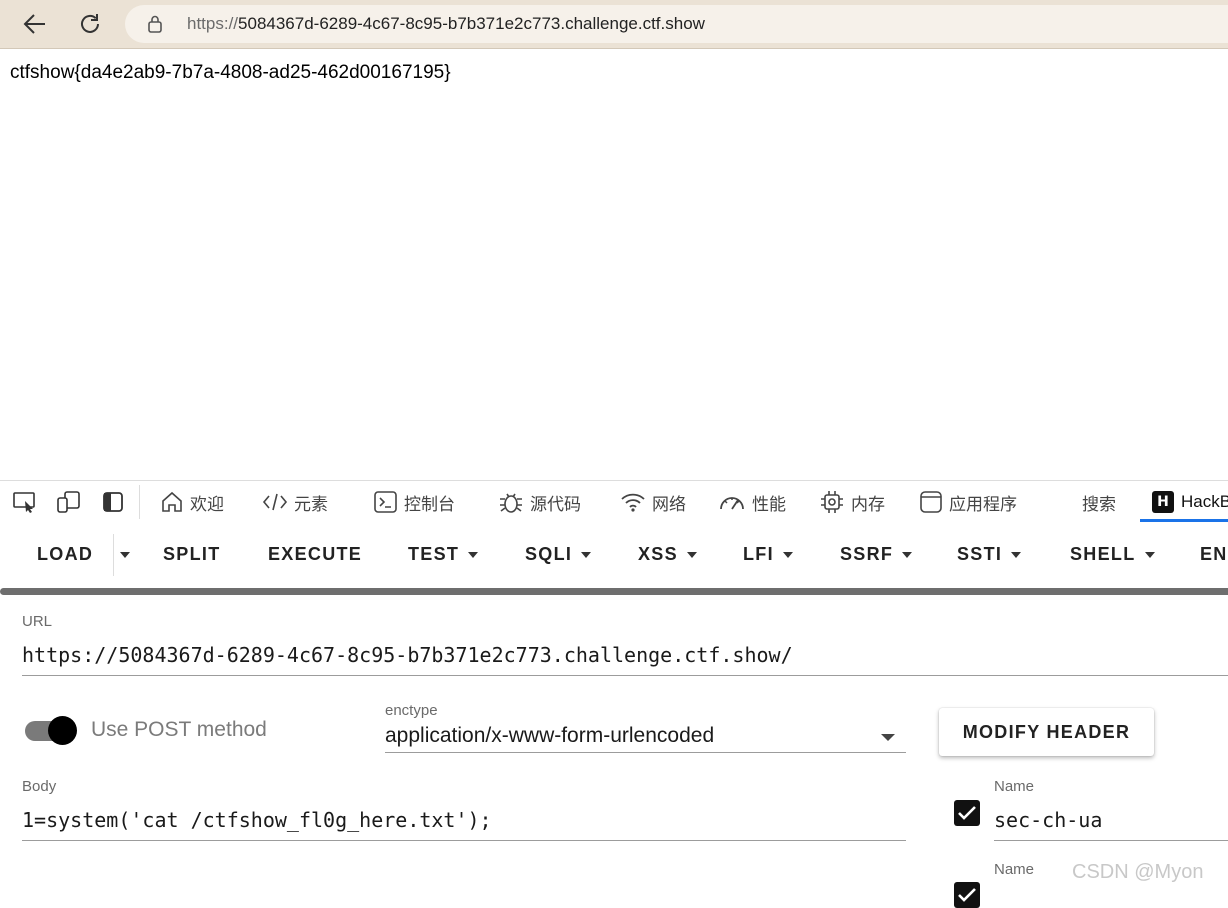 The height and width of the screenshot is (908, 1228). What do you see at coordinates (139, 502) in the screenshot?
I see `toolbar-separator` at bounding box center [139, 502].